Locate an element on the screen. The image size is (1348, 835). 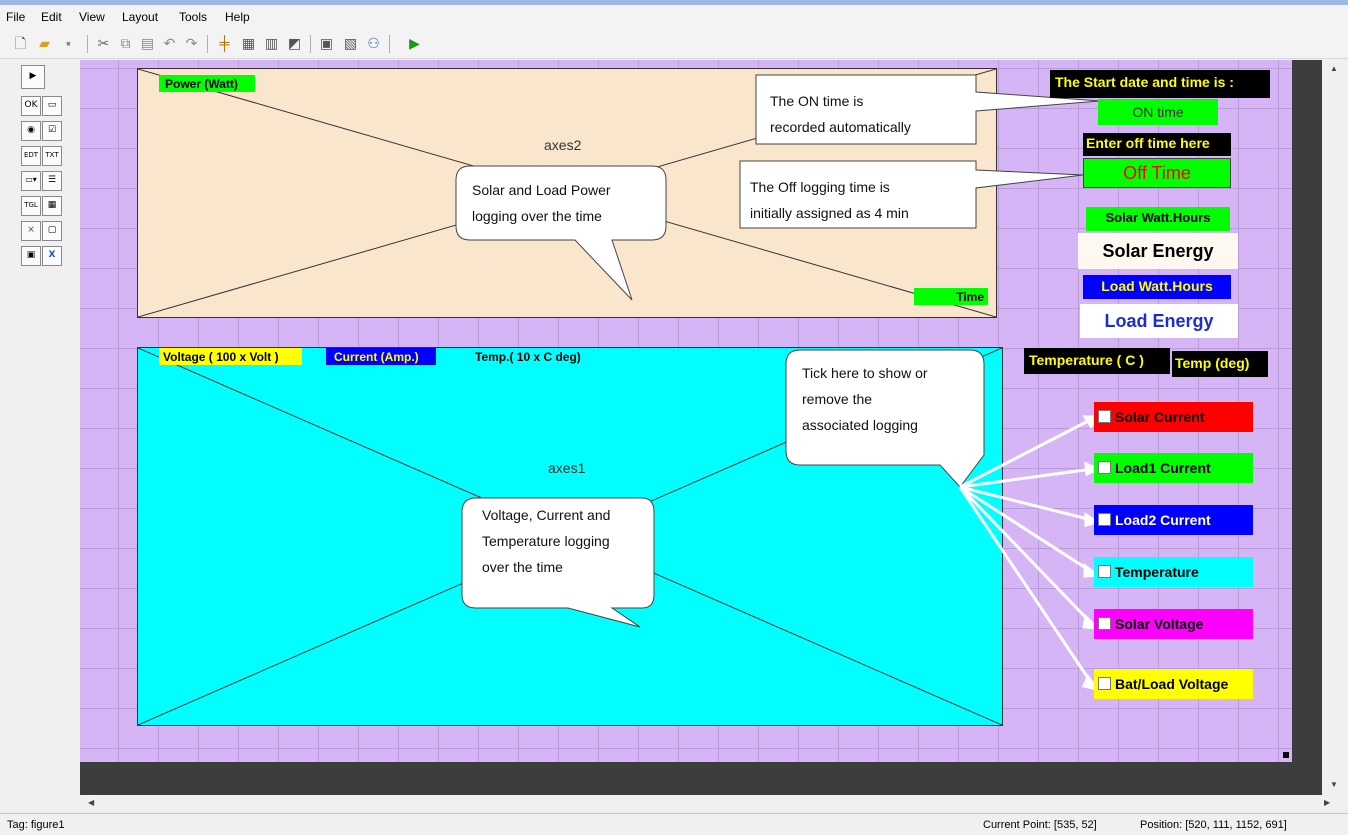
off-time-callout-line: initially assigned as 4 min is located at coordinates (829, 213).